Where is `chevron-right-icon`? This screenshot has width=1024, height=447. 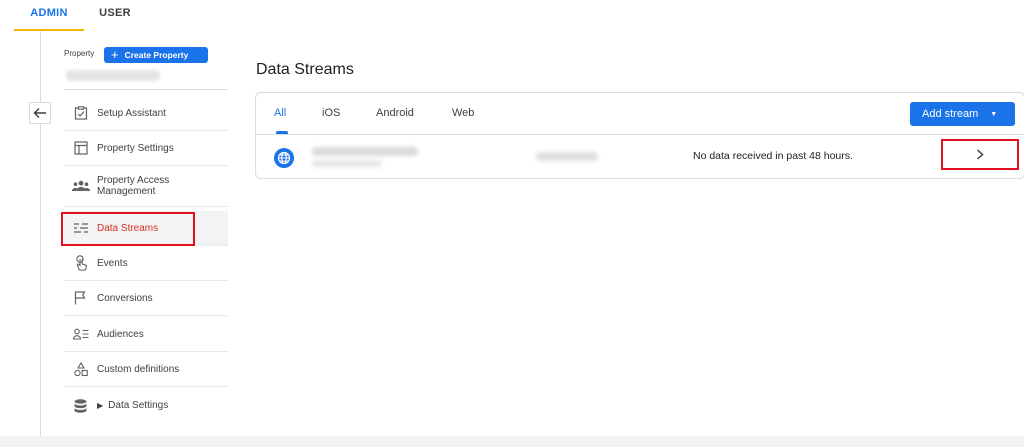 chevron-right-icon is located at coordinates (980, 154).